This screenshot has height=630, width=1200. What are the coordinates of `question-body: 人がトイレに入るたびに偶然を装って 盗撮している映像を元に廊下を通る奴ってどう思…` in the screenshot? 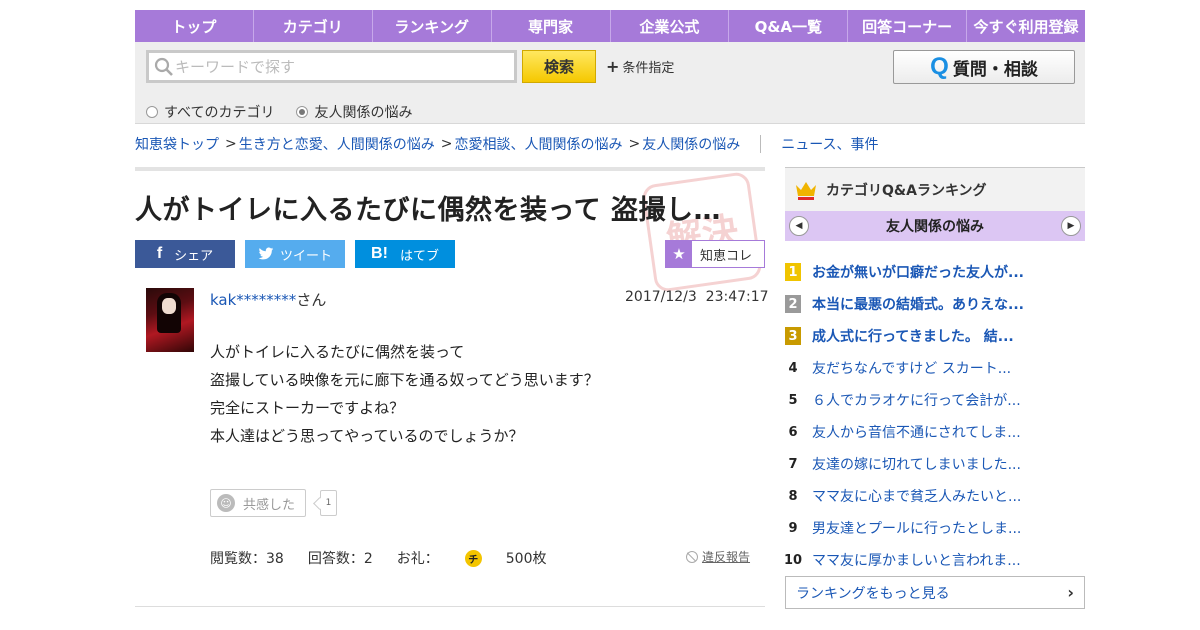 It's located at (404, 394).